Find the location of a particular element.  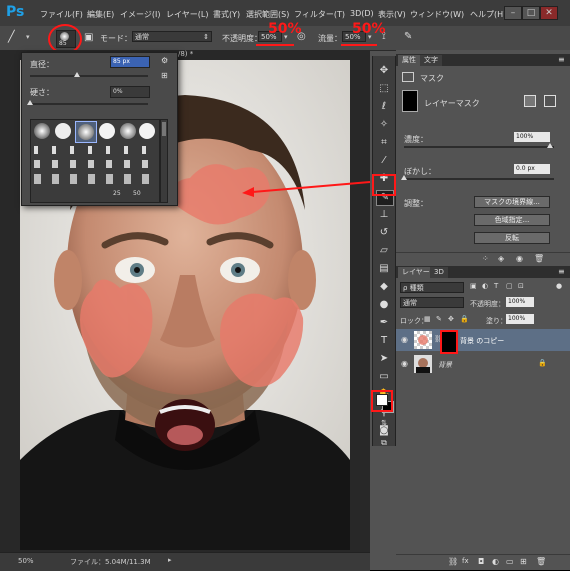

layer-filter-select: ρ 種類 is located at coordinates (432, 287).